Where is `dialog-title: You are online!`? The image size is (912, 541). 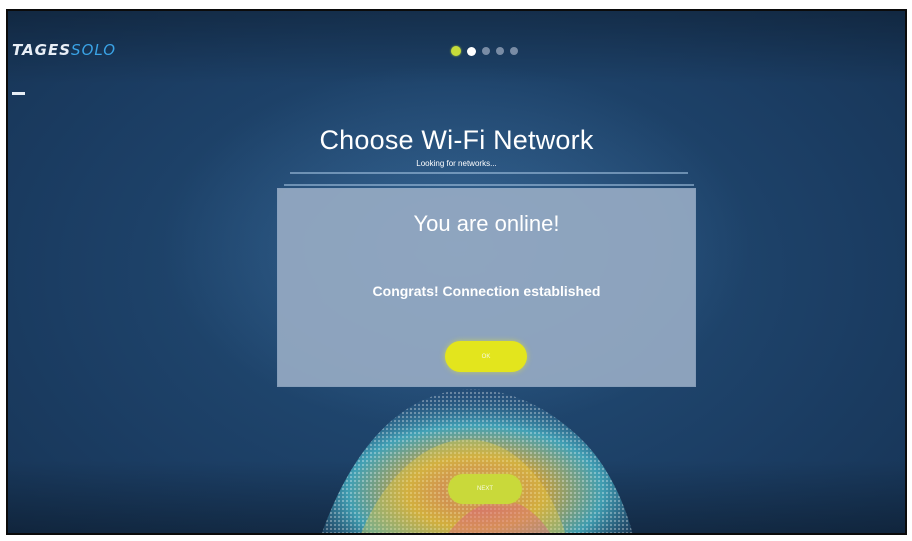 dialog-title: You are online! is located at coordinates (486, 223).